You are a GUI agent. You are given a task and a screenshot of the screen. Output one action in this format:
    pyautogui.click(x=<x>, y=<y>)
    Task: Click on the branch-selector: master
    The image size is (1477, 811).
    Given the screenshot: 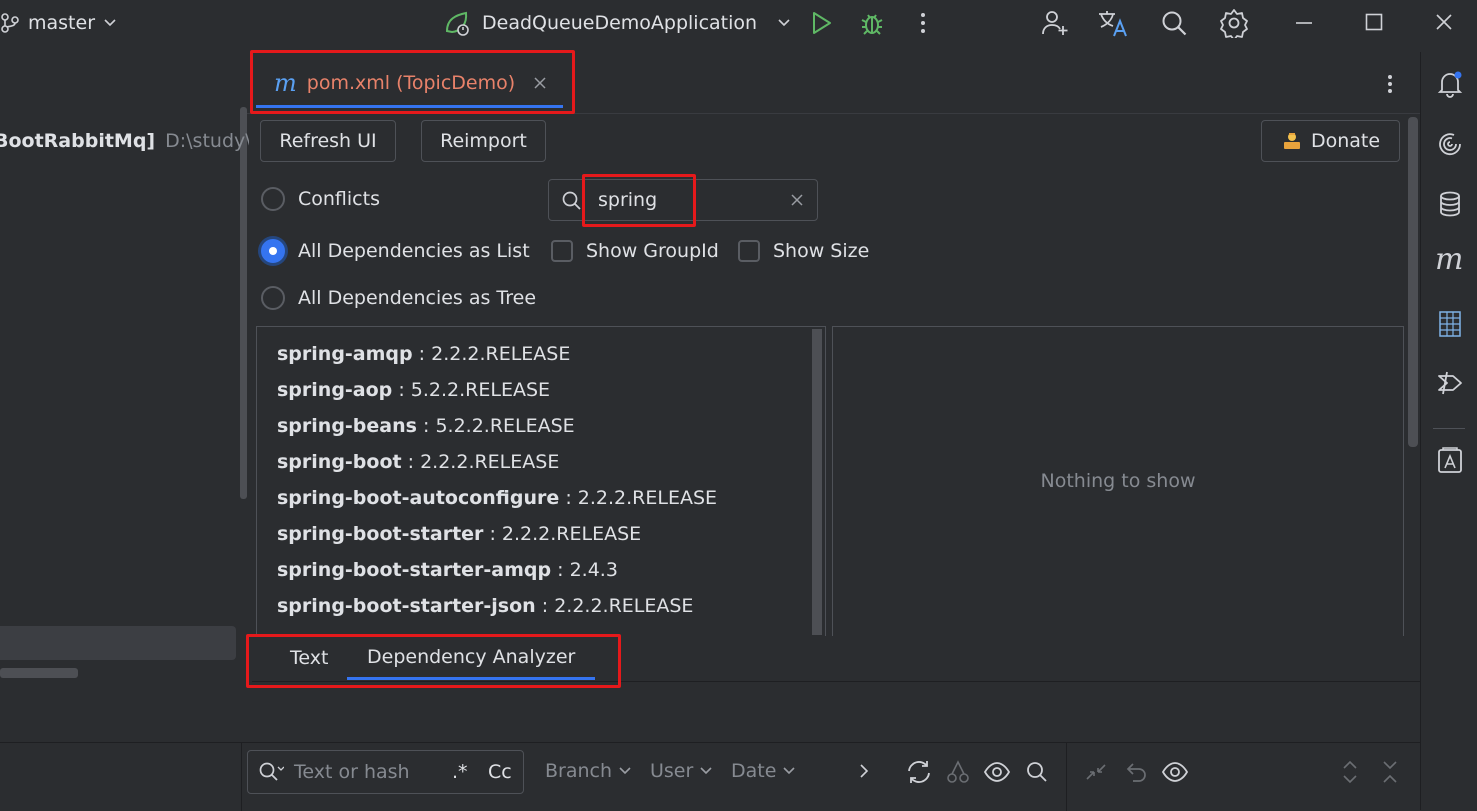 What is the action you would take?
    pyautogui.click(x=58, y=23)
    